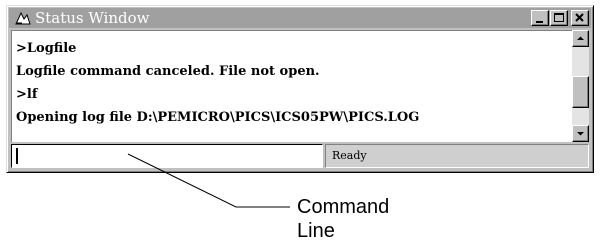 The image size is (600, 246). I want to click on callout-label-line2: Line, so click(316, 231).